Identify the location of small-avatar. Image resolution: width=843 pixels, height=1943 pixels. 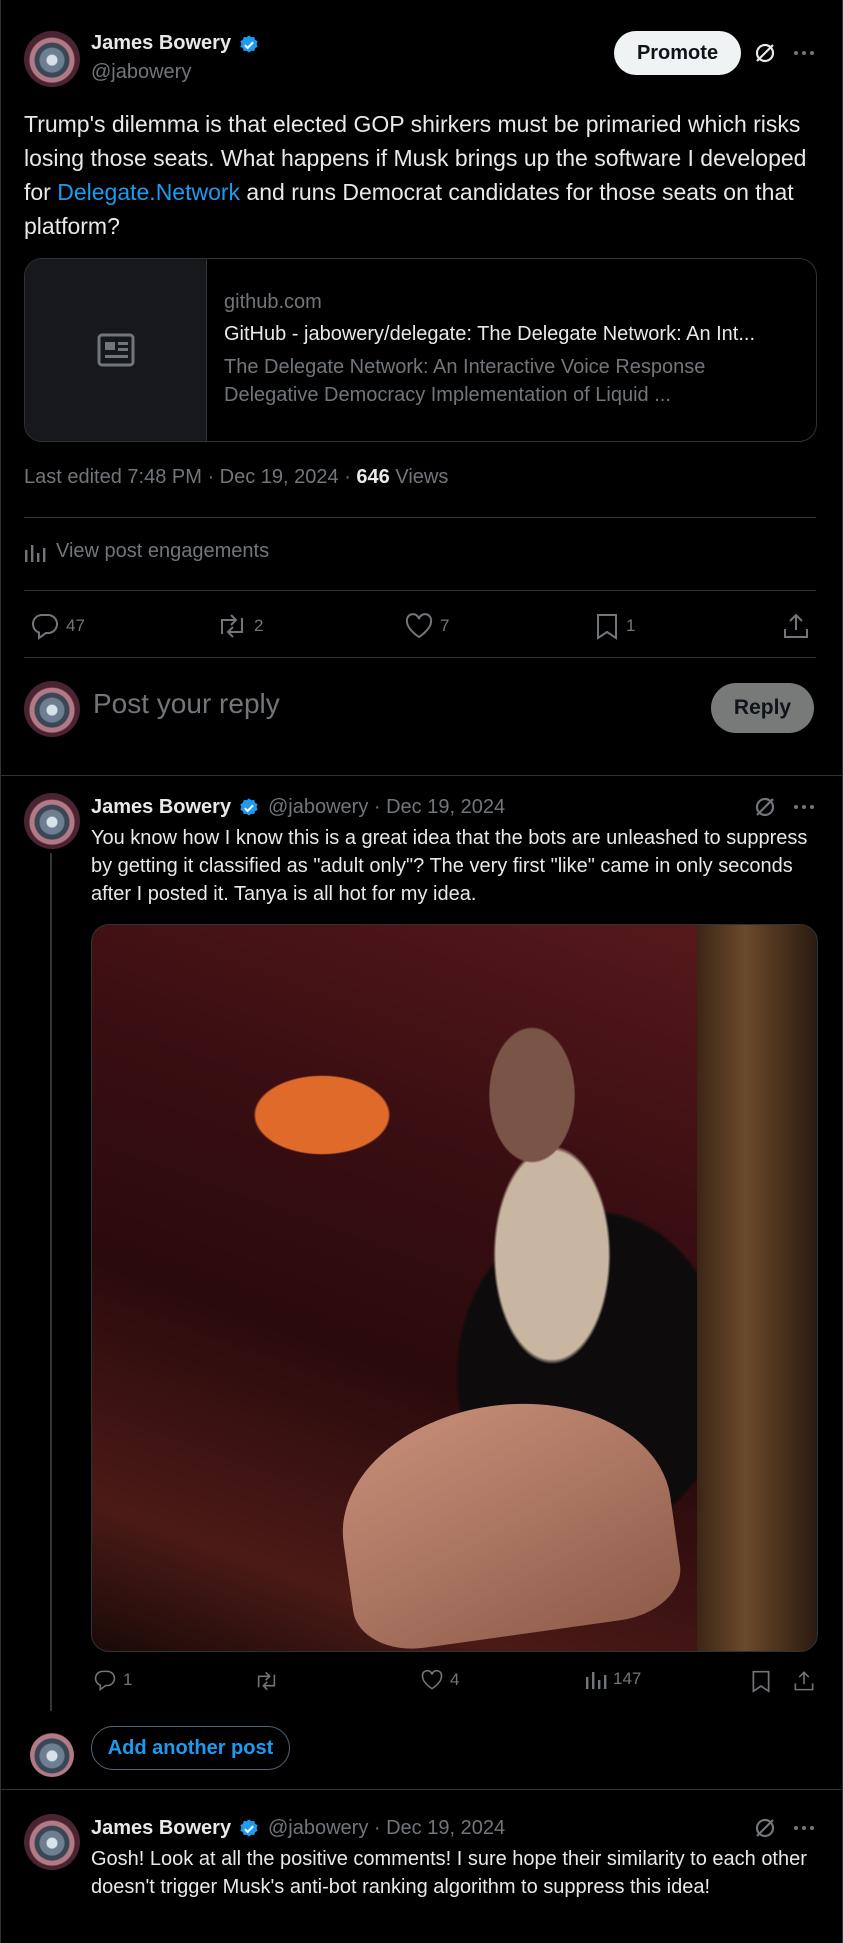
(52, 1755).